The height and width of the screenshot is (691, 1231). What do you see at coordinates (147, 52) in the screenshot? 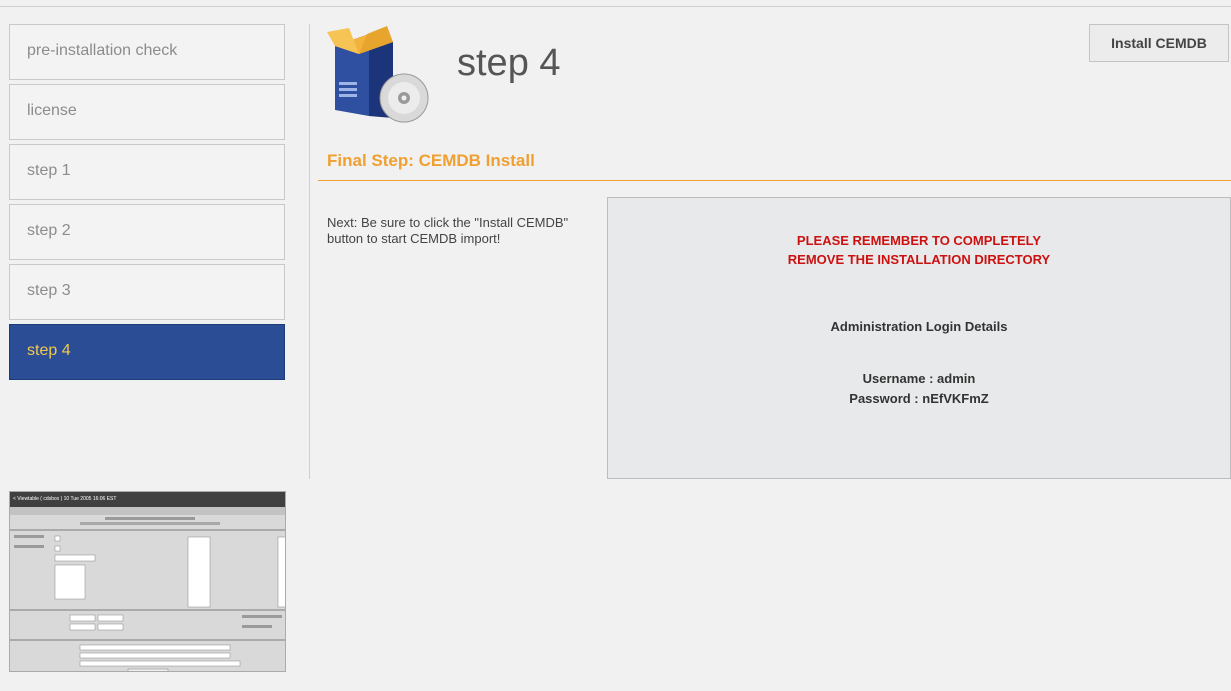
I see `nav-item-pre-installation-check: pre-installation check` at bounding box center [147, 52].